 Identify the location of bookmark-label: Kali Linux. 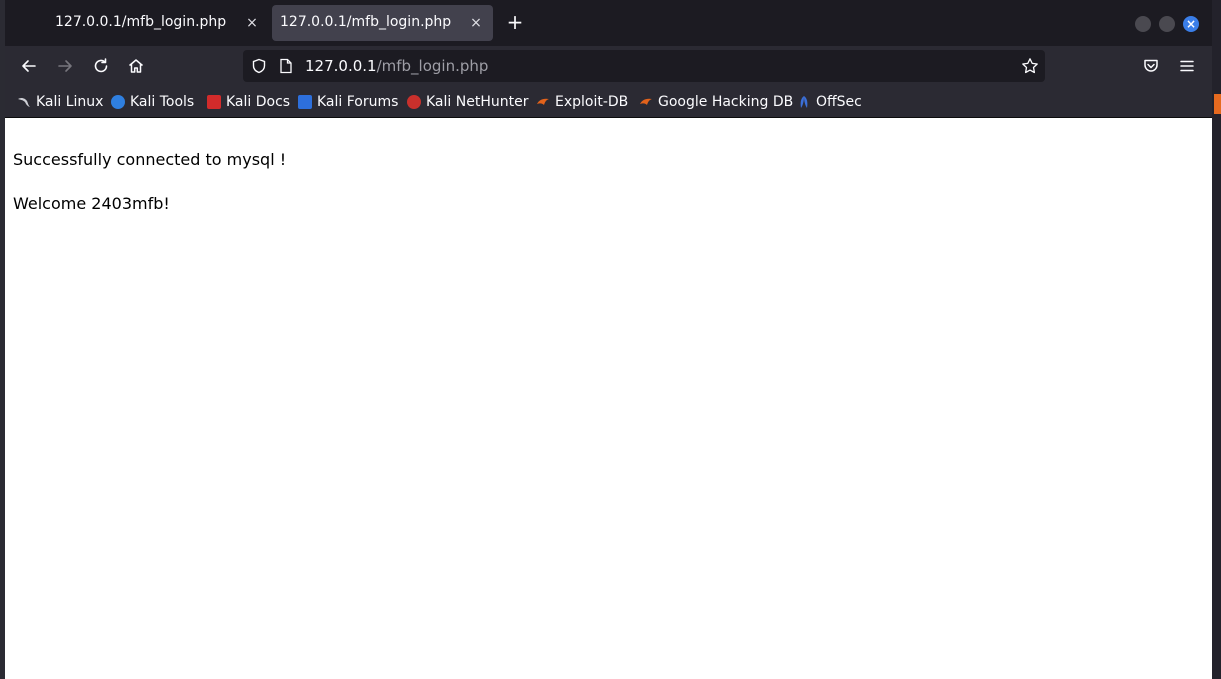
(70, 102).